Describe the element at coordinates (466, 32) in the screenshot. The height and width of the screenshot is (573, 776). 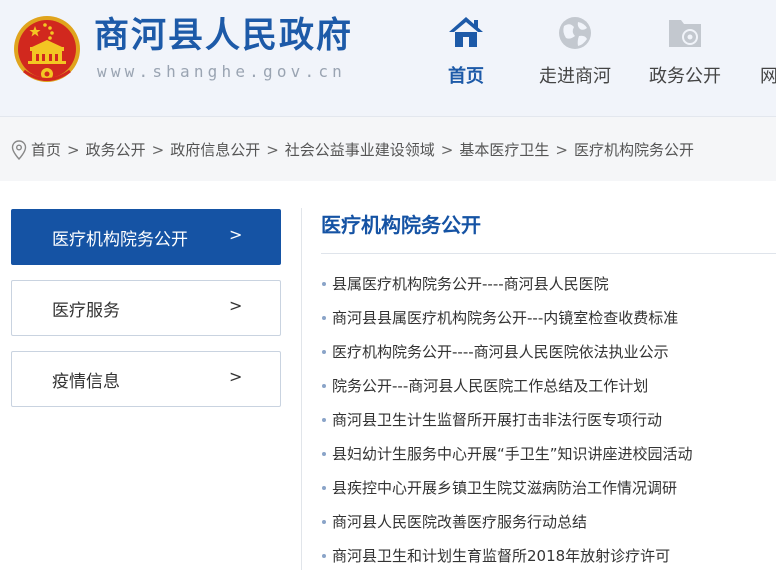
I see `home-icon` at that location.